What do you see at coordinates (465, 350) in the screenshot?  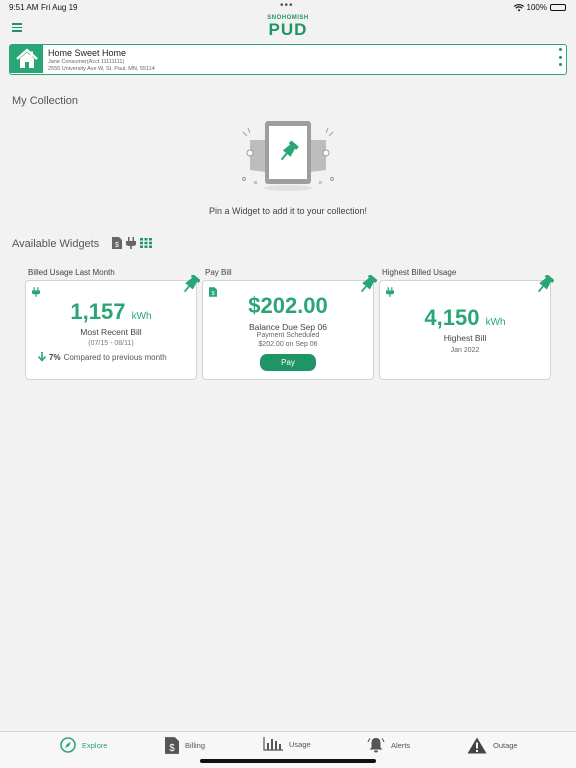 I see `highest-date: Jan 2022` at bounding box center [465, 350].